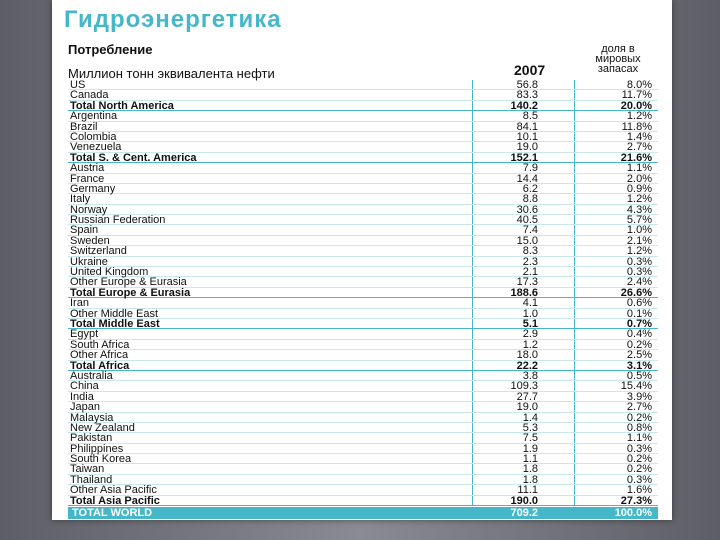  What do you see at coordinates (363, 137) in the screenshot?
I see `table-row: Colombia 10.1 1.4%` at bounding box center [363, 137].